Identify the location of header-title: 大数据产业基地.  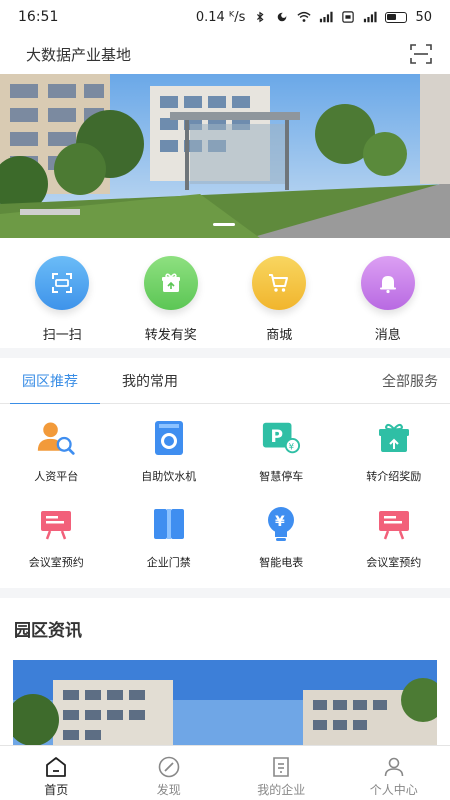
(79, 54).